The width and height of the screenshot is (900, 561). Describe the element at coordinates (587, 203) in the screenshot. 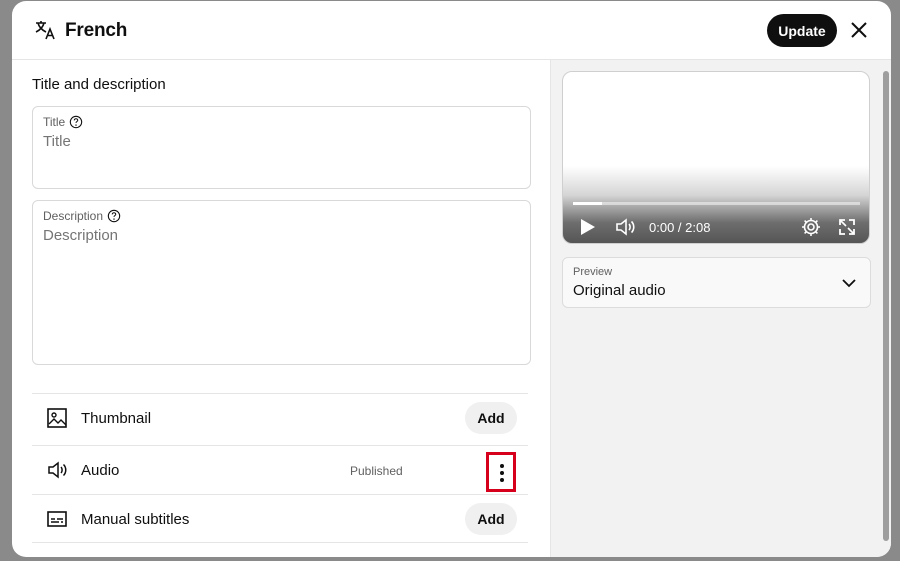

I see `progress-fill` at that location.